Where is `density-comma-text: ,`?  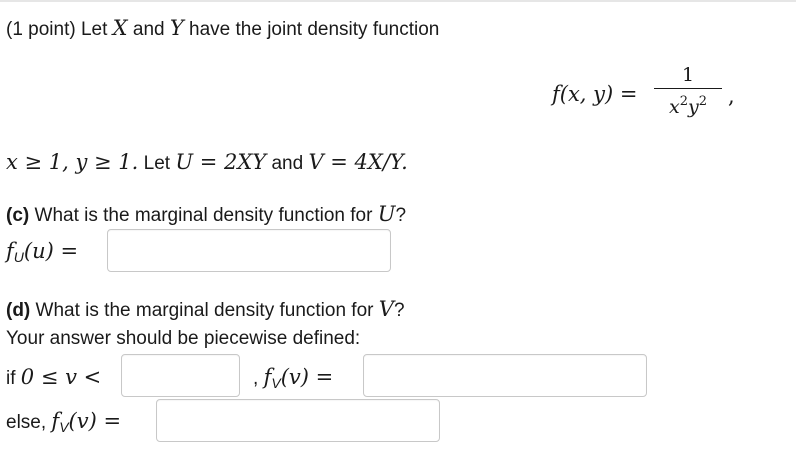
density-comma-text: , is located at coordinates (731, 96).